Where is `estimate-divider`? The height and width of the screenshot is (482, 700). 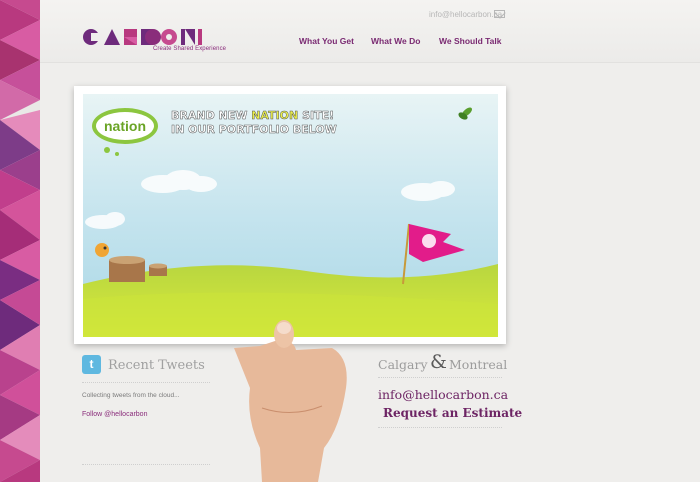
estimate-divider is located at coordinates (440, 427).